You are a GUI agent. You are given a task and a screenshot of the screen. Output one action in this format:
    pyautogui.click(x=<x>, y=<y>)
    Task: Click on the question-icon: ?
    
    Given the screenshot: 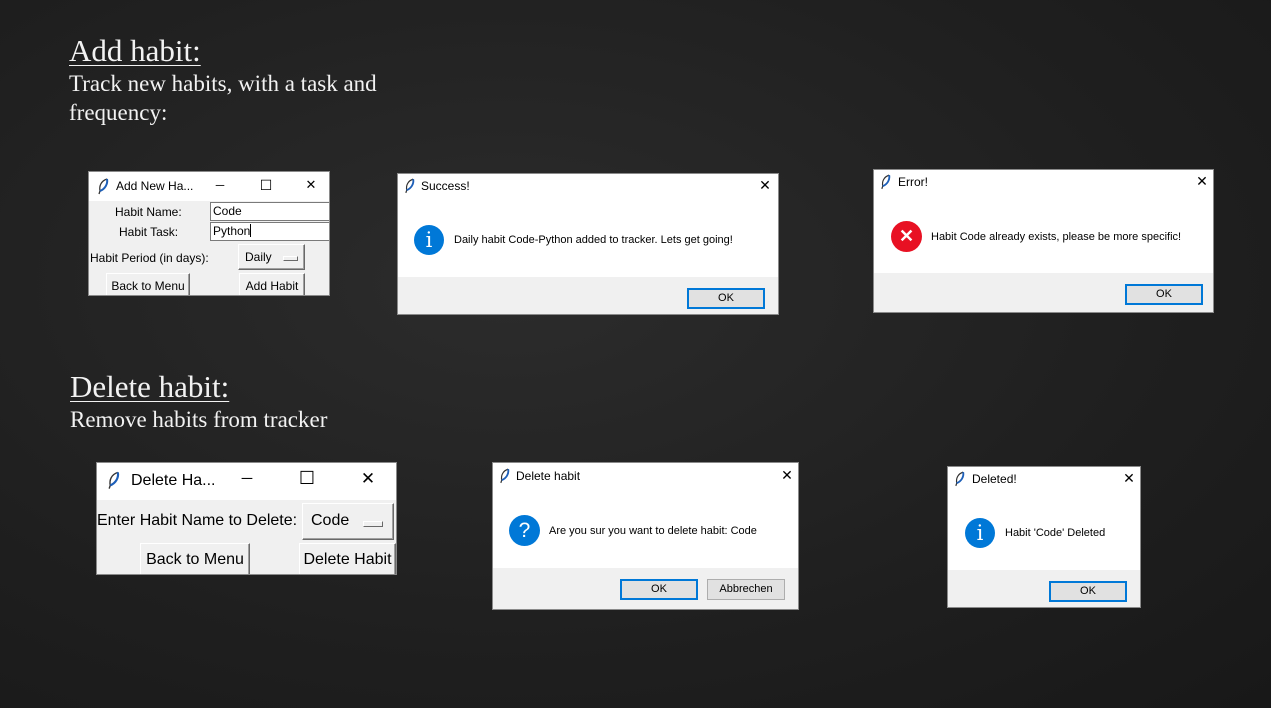 What is the action you would take?
    pyautogui.click(x=524, y=530)
    